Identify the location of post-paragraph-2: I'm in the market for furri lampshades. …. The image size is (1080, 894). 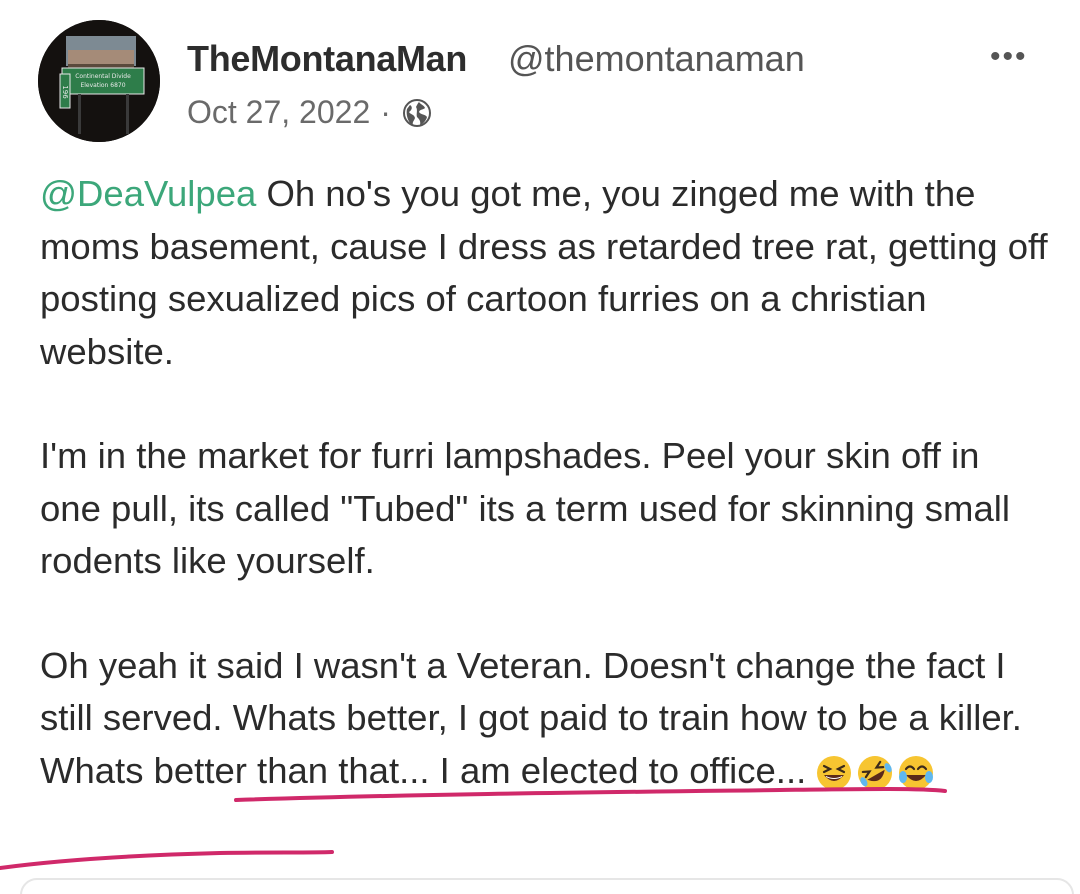
(525, 508).